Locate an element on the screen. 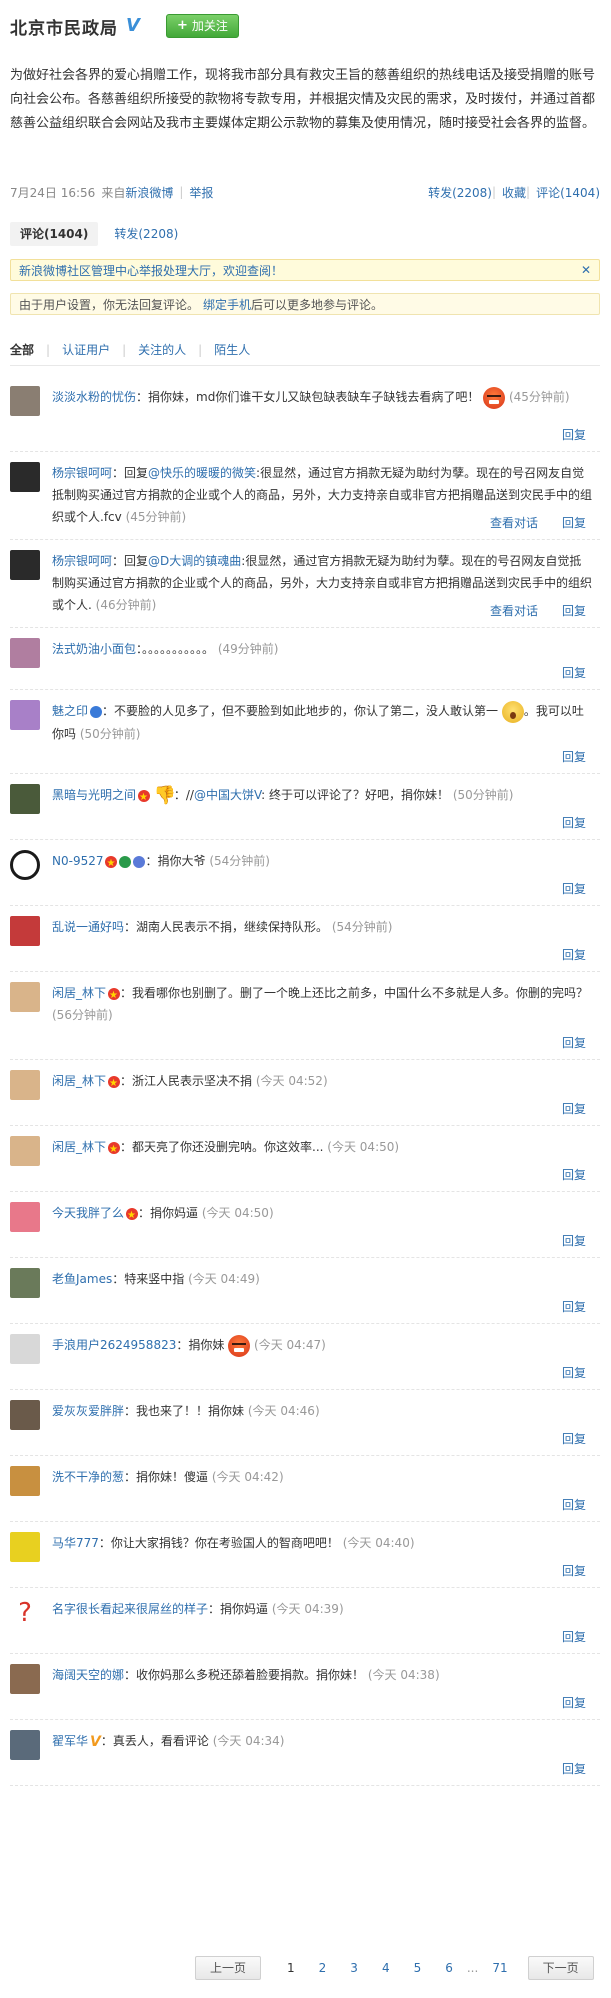  close-icon: ✕ is located at coordinates (586, 270).